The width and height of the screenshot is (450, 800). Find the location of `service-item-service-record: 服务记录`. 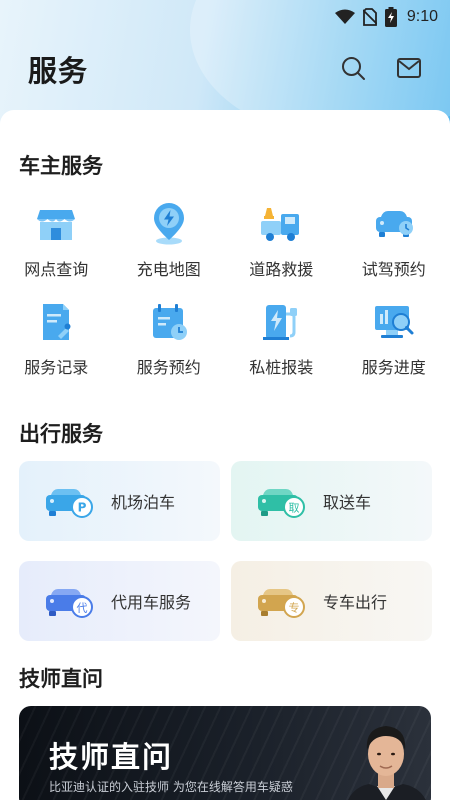

service-item-service-record: 服务记录 is located at coordinates (56, 349).